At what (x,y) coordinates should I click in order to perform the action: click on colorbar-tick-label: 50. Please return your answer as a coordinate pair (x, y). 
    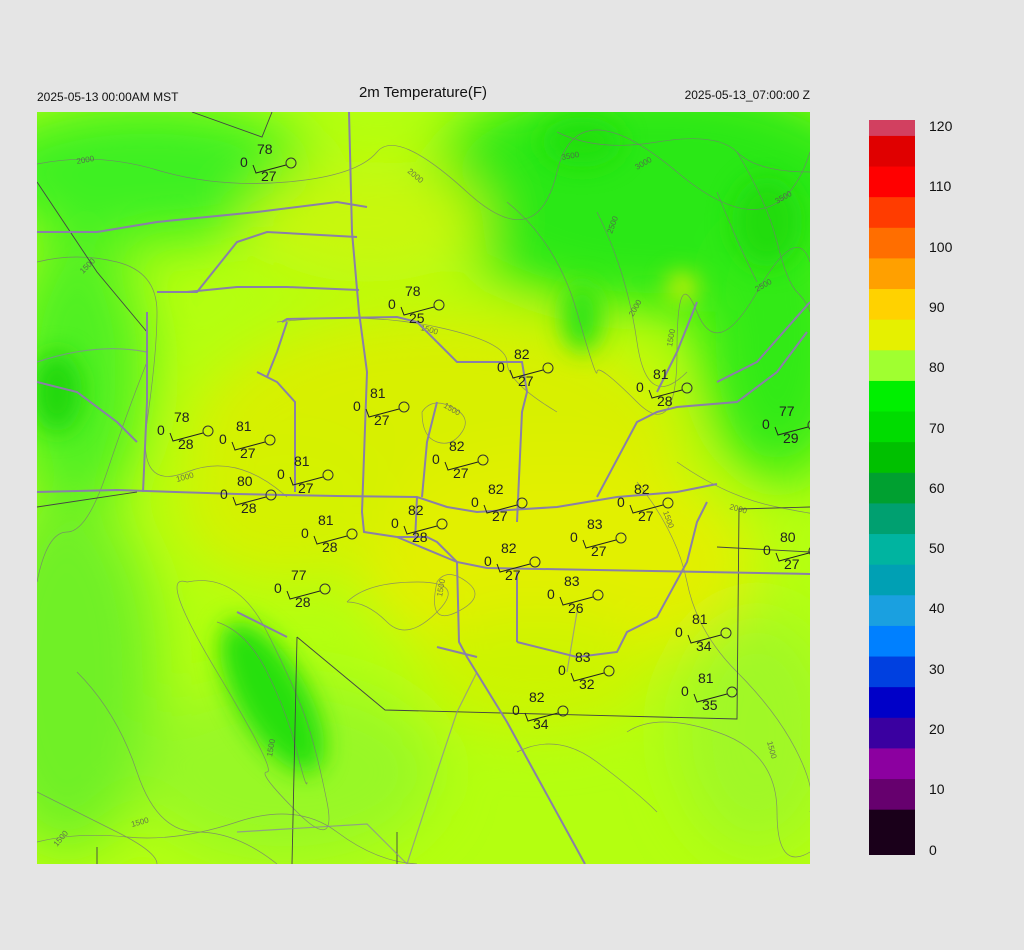
    Looking at the image, I should click on (937, 548).